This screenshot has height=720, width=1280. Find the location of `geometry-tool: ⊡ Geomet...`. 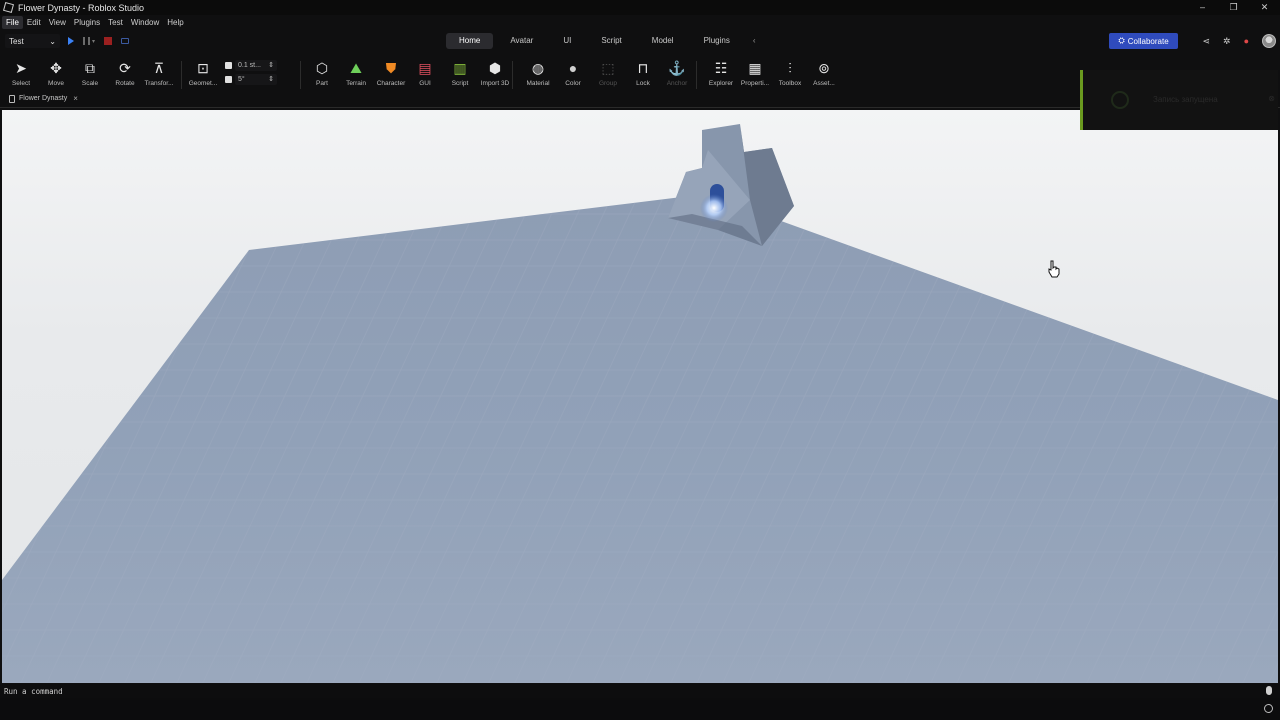

geometry-tool: ⊡ Geomet... is located at coordinates (203, 73).